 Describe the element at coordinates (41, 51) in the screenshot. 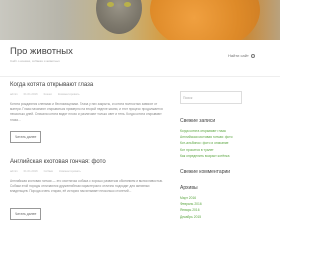

I see `site-title: Про животных` at that location.